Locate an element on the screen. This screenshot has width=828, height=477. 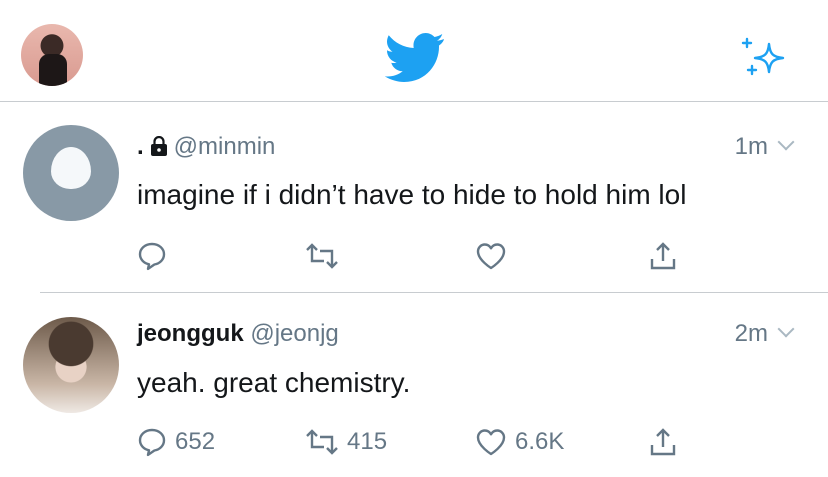
tweet-time: 2m is located at coordinates (764, 334).